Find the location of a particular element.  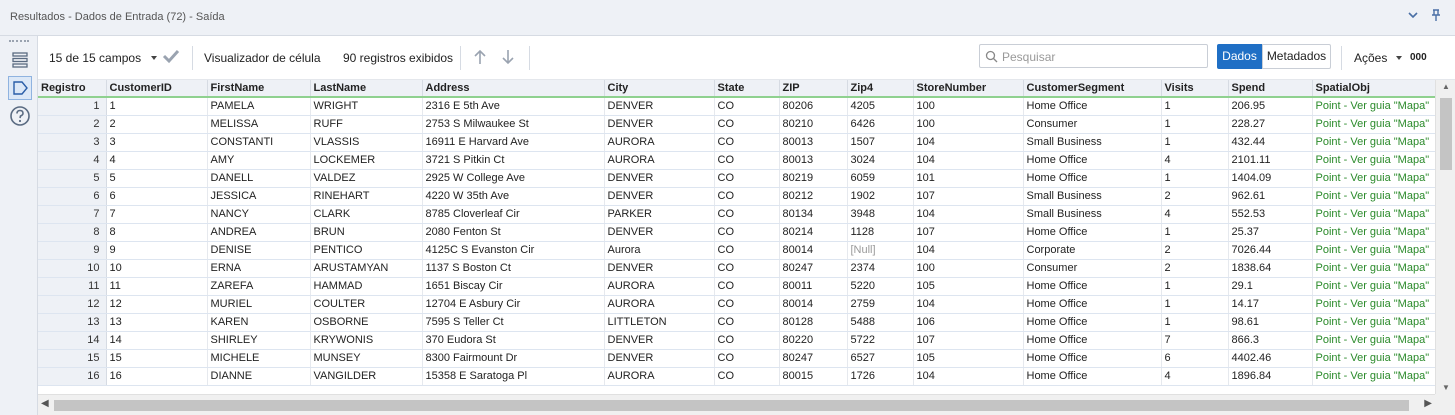

table-cell: 1902 is located at coordinates (880, 196).